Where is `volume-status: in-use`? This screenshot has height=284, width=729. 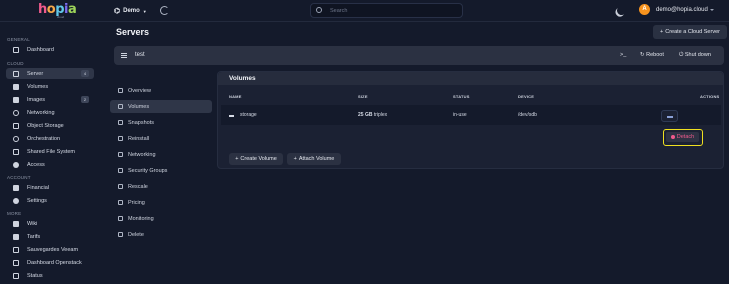
volume-status: in-use is located at coordinates (460, 115).